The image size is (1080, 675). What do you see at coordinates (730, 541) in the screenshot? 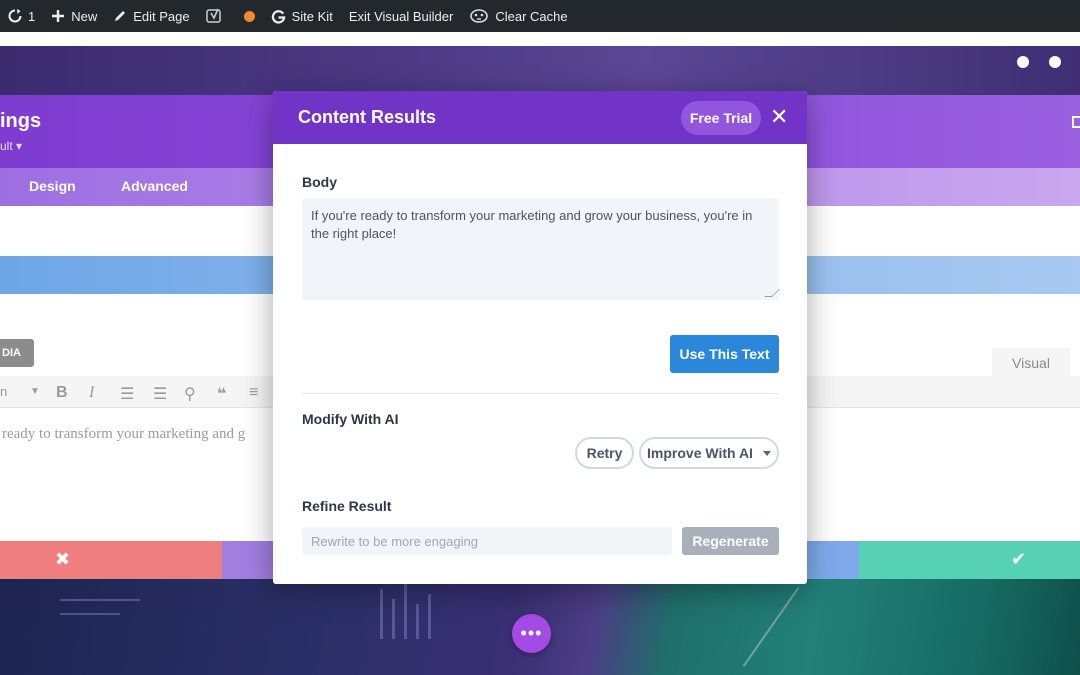
I see `regenerate-button: Regenerate` at bounding box center [730, 541].